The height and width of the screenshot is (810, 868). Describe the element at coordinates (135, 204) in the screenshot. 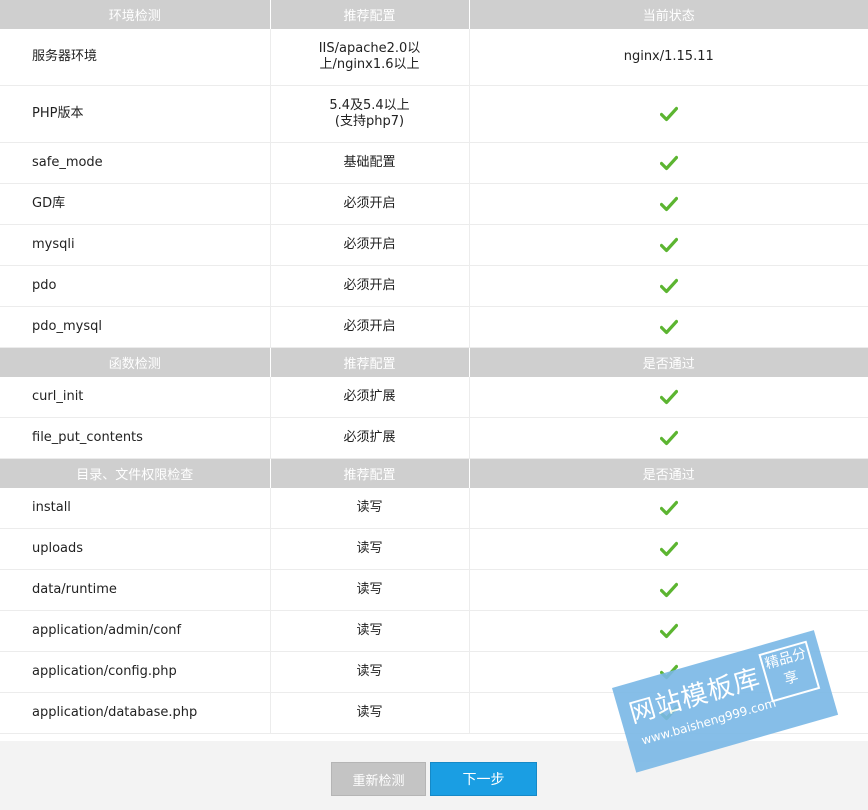

I see `check-item-name: GD库` at that location.